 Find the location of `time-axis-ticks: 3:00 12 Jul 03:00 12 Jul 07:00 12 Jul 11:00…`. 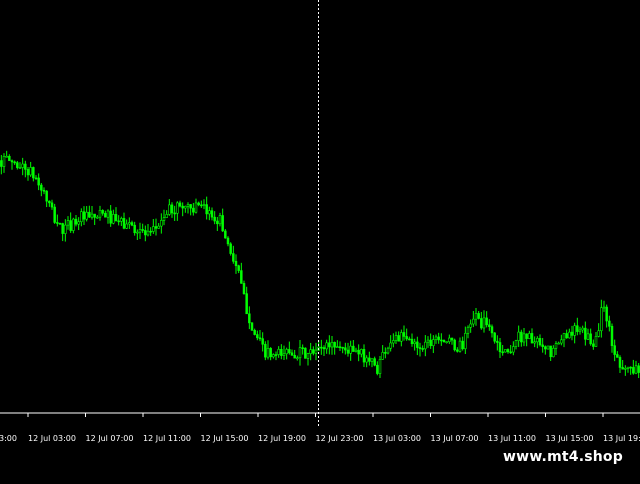

time-axis-ticks: 3:00 12 Jul 03:00 12 Jul 07:00 12 Jul 11:00… is located at coordinates (320, 428).